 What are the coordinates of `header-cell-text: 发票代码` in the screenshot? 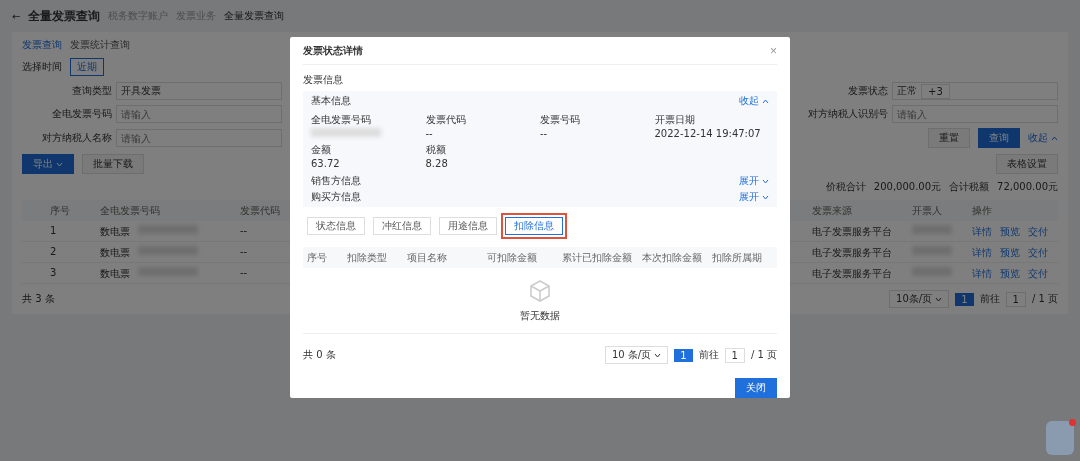 It's located at (260, 211).